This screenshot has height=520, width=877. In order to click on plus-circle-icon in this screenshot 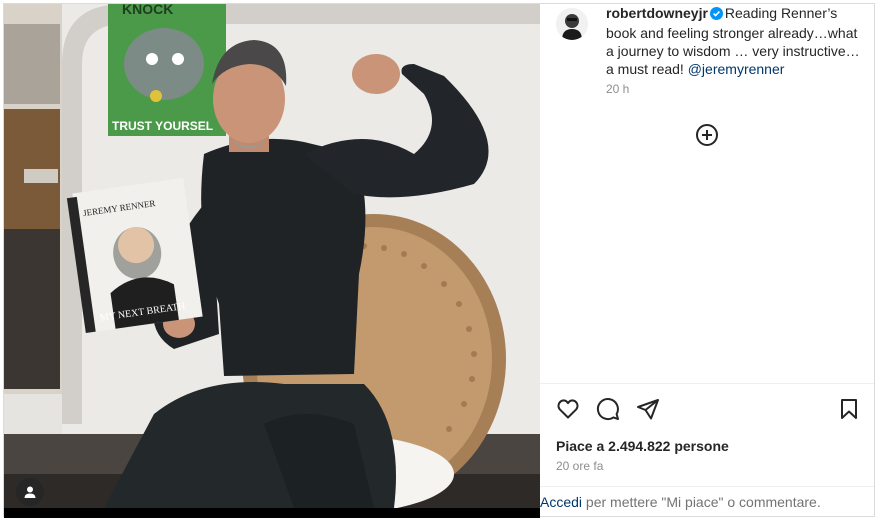, I will do `click(707, 135)`.